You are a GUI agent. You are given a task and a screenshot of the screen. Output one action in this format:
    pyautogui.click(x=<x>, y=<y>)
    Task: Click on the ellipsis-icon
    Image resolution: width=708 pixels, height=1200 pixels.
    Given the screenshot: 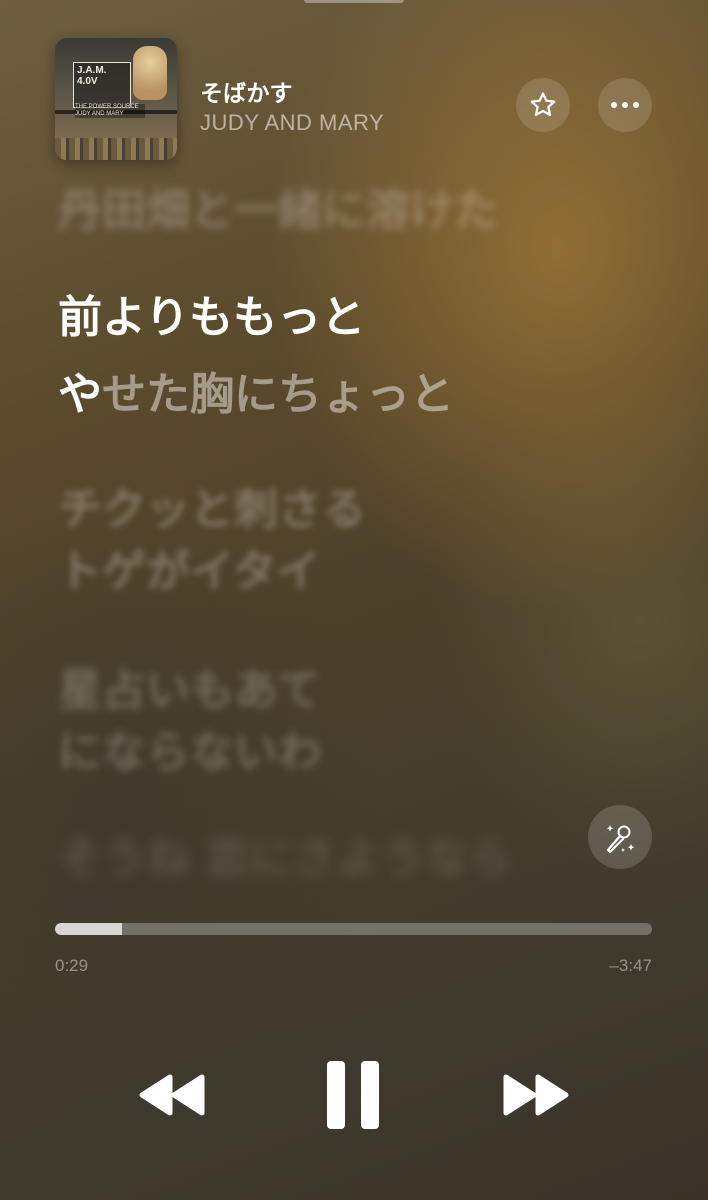 What is the action you would take?
    pyautogui.click(x=625, y=105)
    